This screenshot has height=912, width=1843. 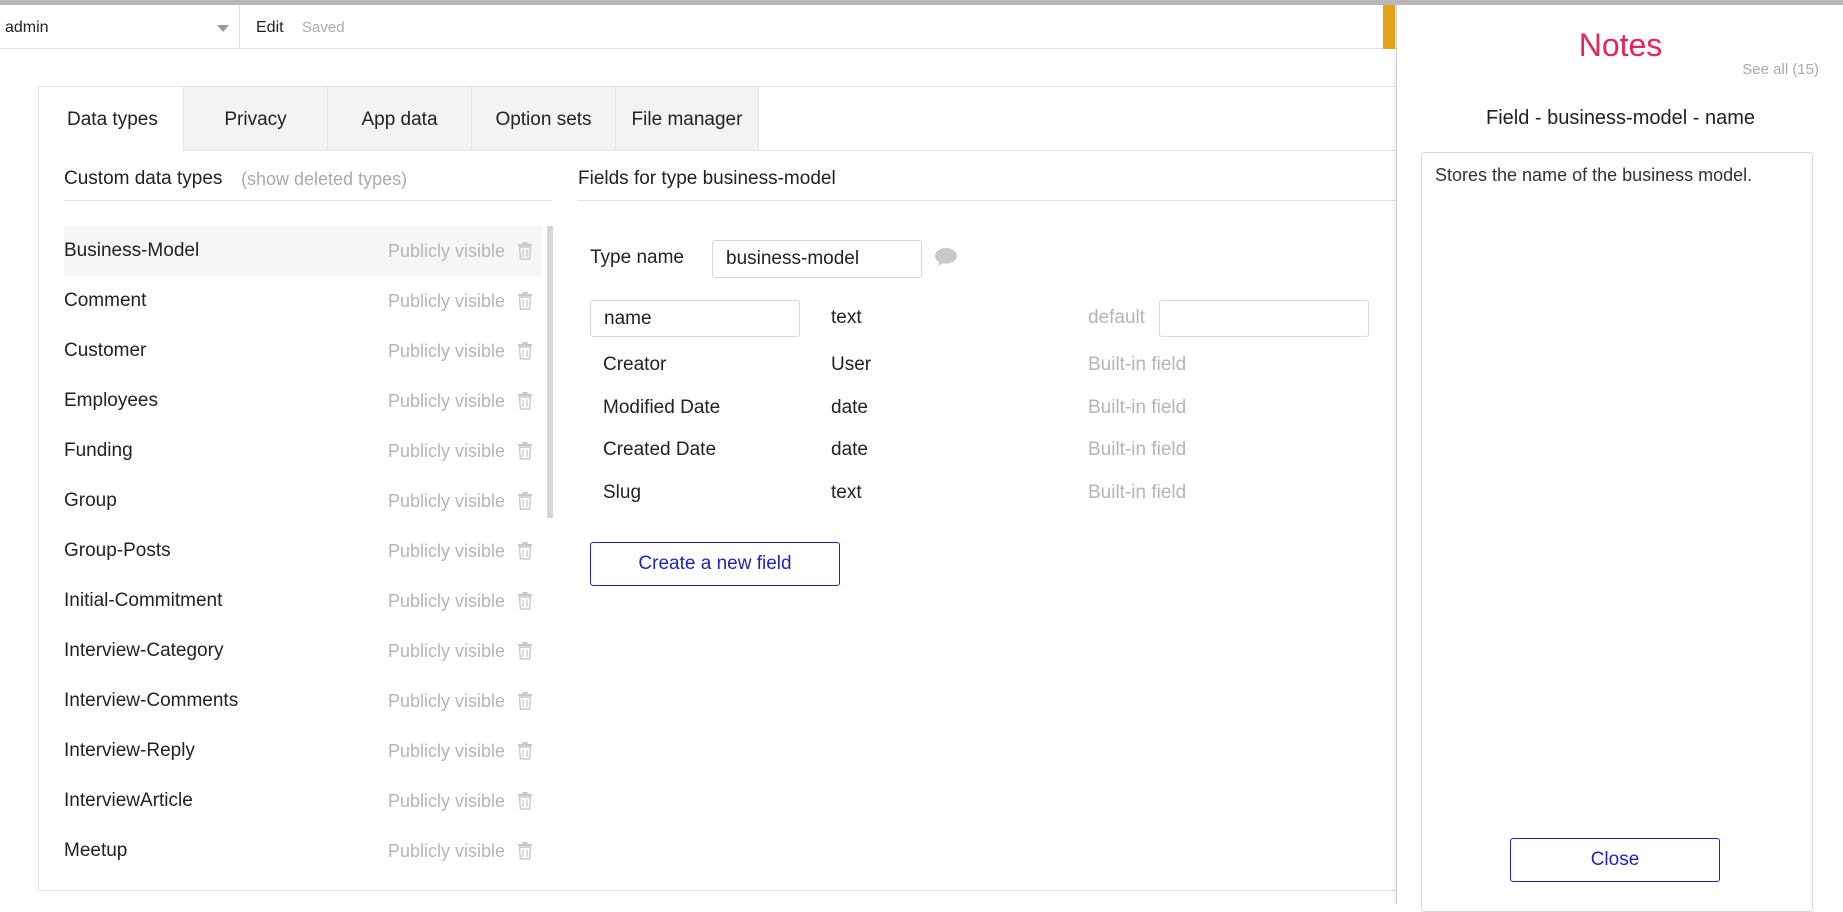 I want to click on data-type-row: Customer Publicly visible, so click(x=303, y=351).